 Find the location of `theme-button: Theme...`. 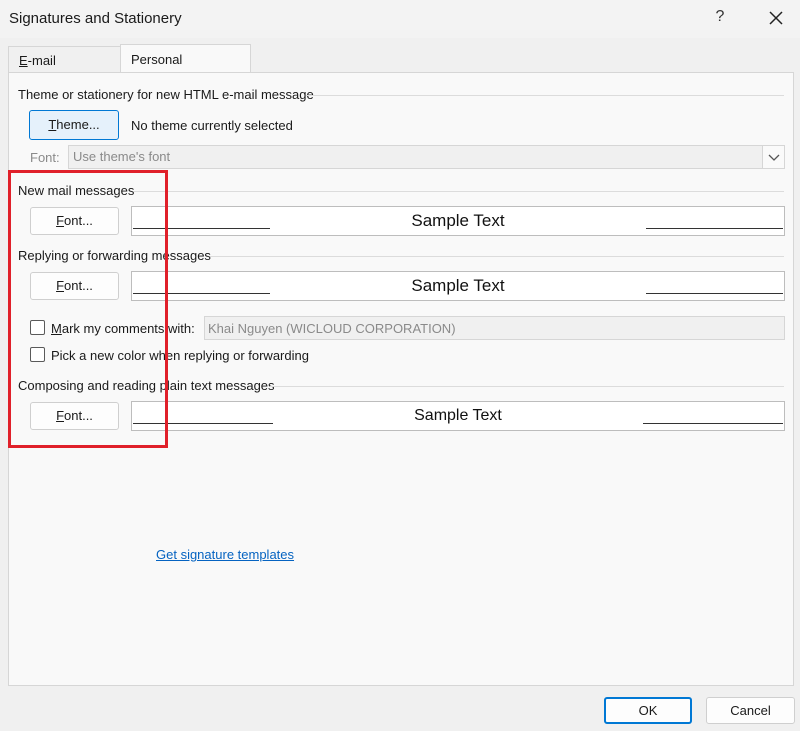

theme-button: Theme... is located at coordinates (74, 125).